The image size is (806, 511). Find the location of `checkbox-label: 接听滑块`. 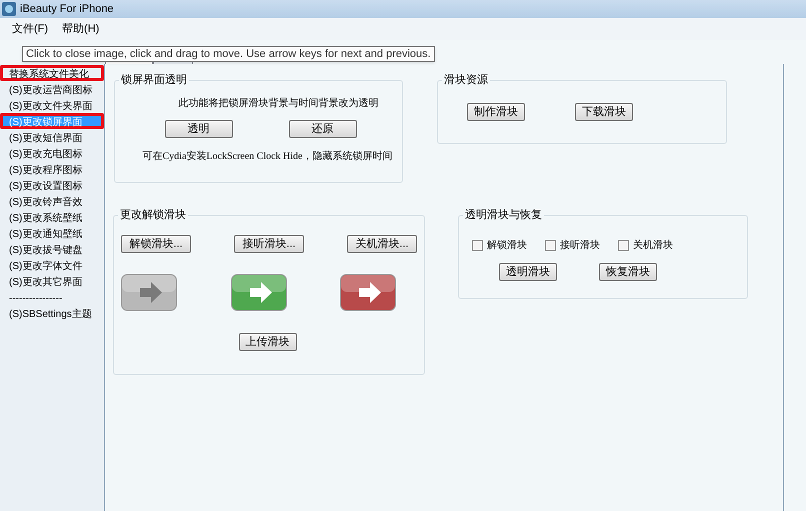

checkbox-label: 接听滑块 is located at coordinates (580, 245).